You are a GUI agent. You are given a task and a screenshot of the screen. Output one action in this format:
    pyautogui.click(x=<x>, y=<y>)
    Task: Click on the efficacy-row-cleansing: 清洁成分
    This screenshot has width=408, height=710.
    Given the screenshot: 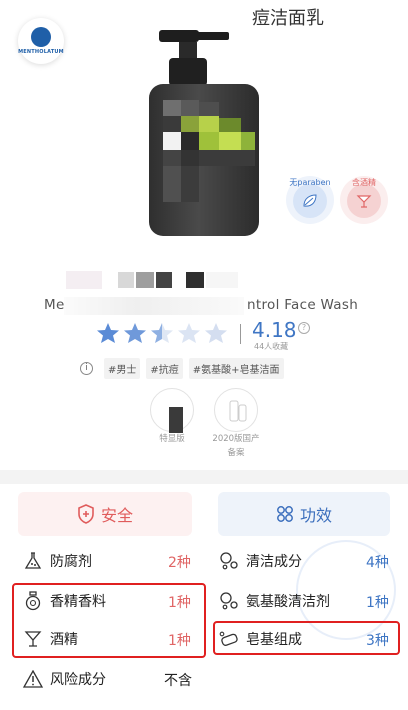 What is the action you would take?
    pyautogui.click(x=260, y=561)
    